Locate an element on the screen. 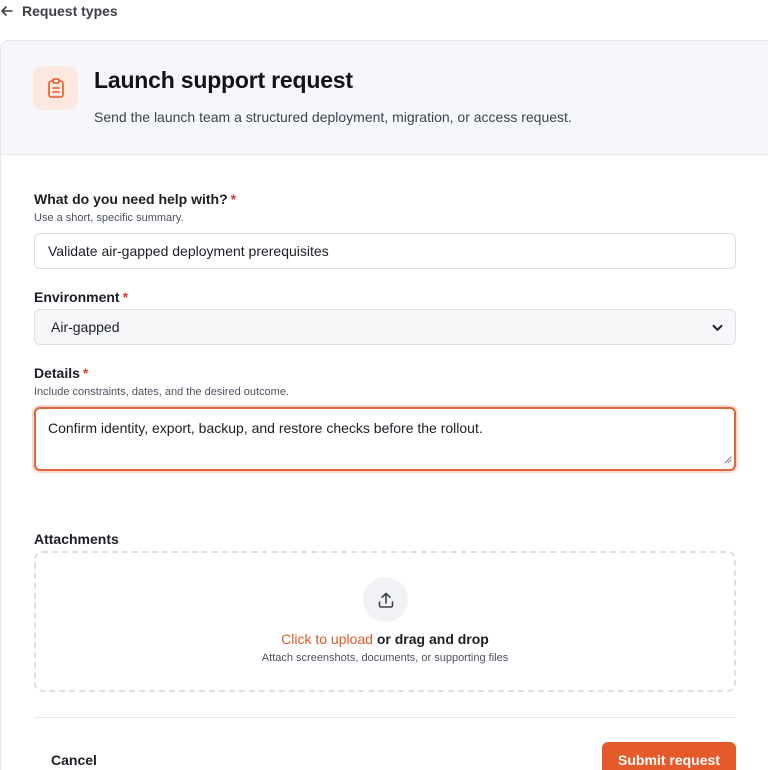 This screenshot has height=770, width=768. details-label: Details * is located at coordinates (61, 373).